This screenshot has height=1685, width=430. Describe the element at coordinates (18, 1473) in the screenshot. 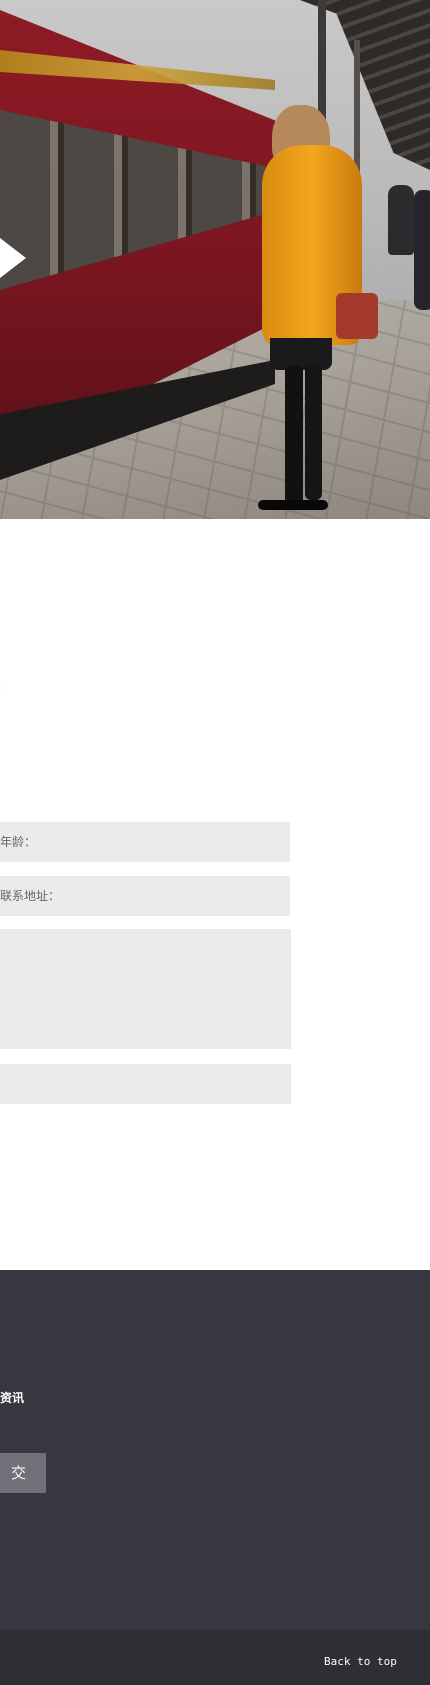

I see `submit-button-label: 交` at that location.